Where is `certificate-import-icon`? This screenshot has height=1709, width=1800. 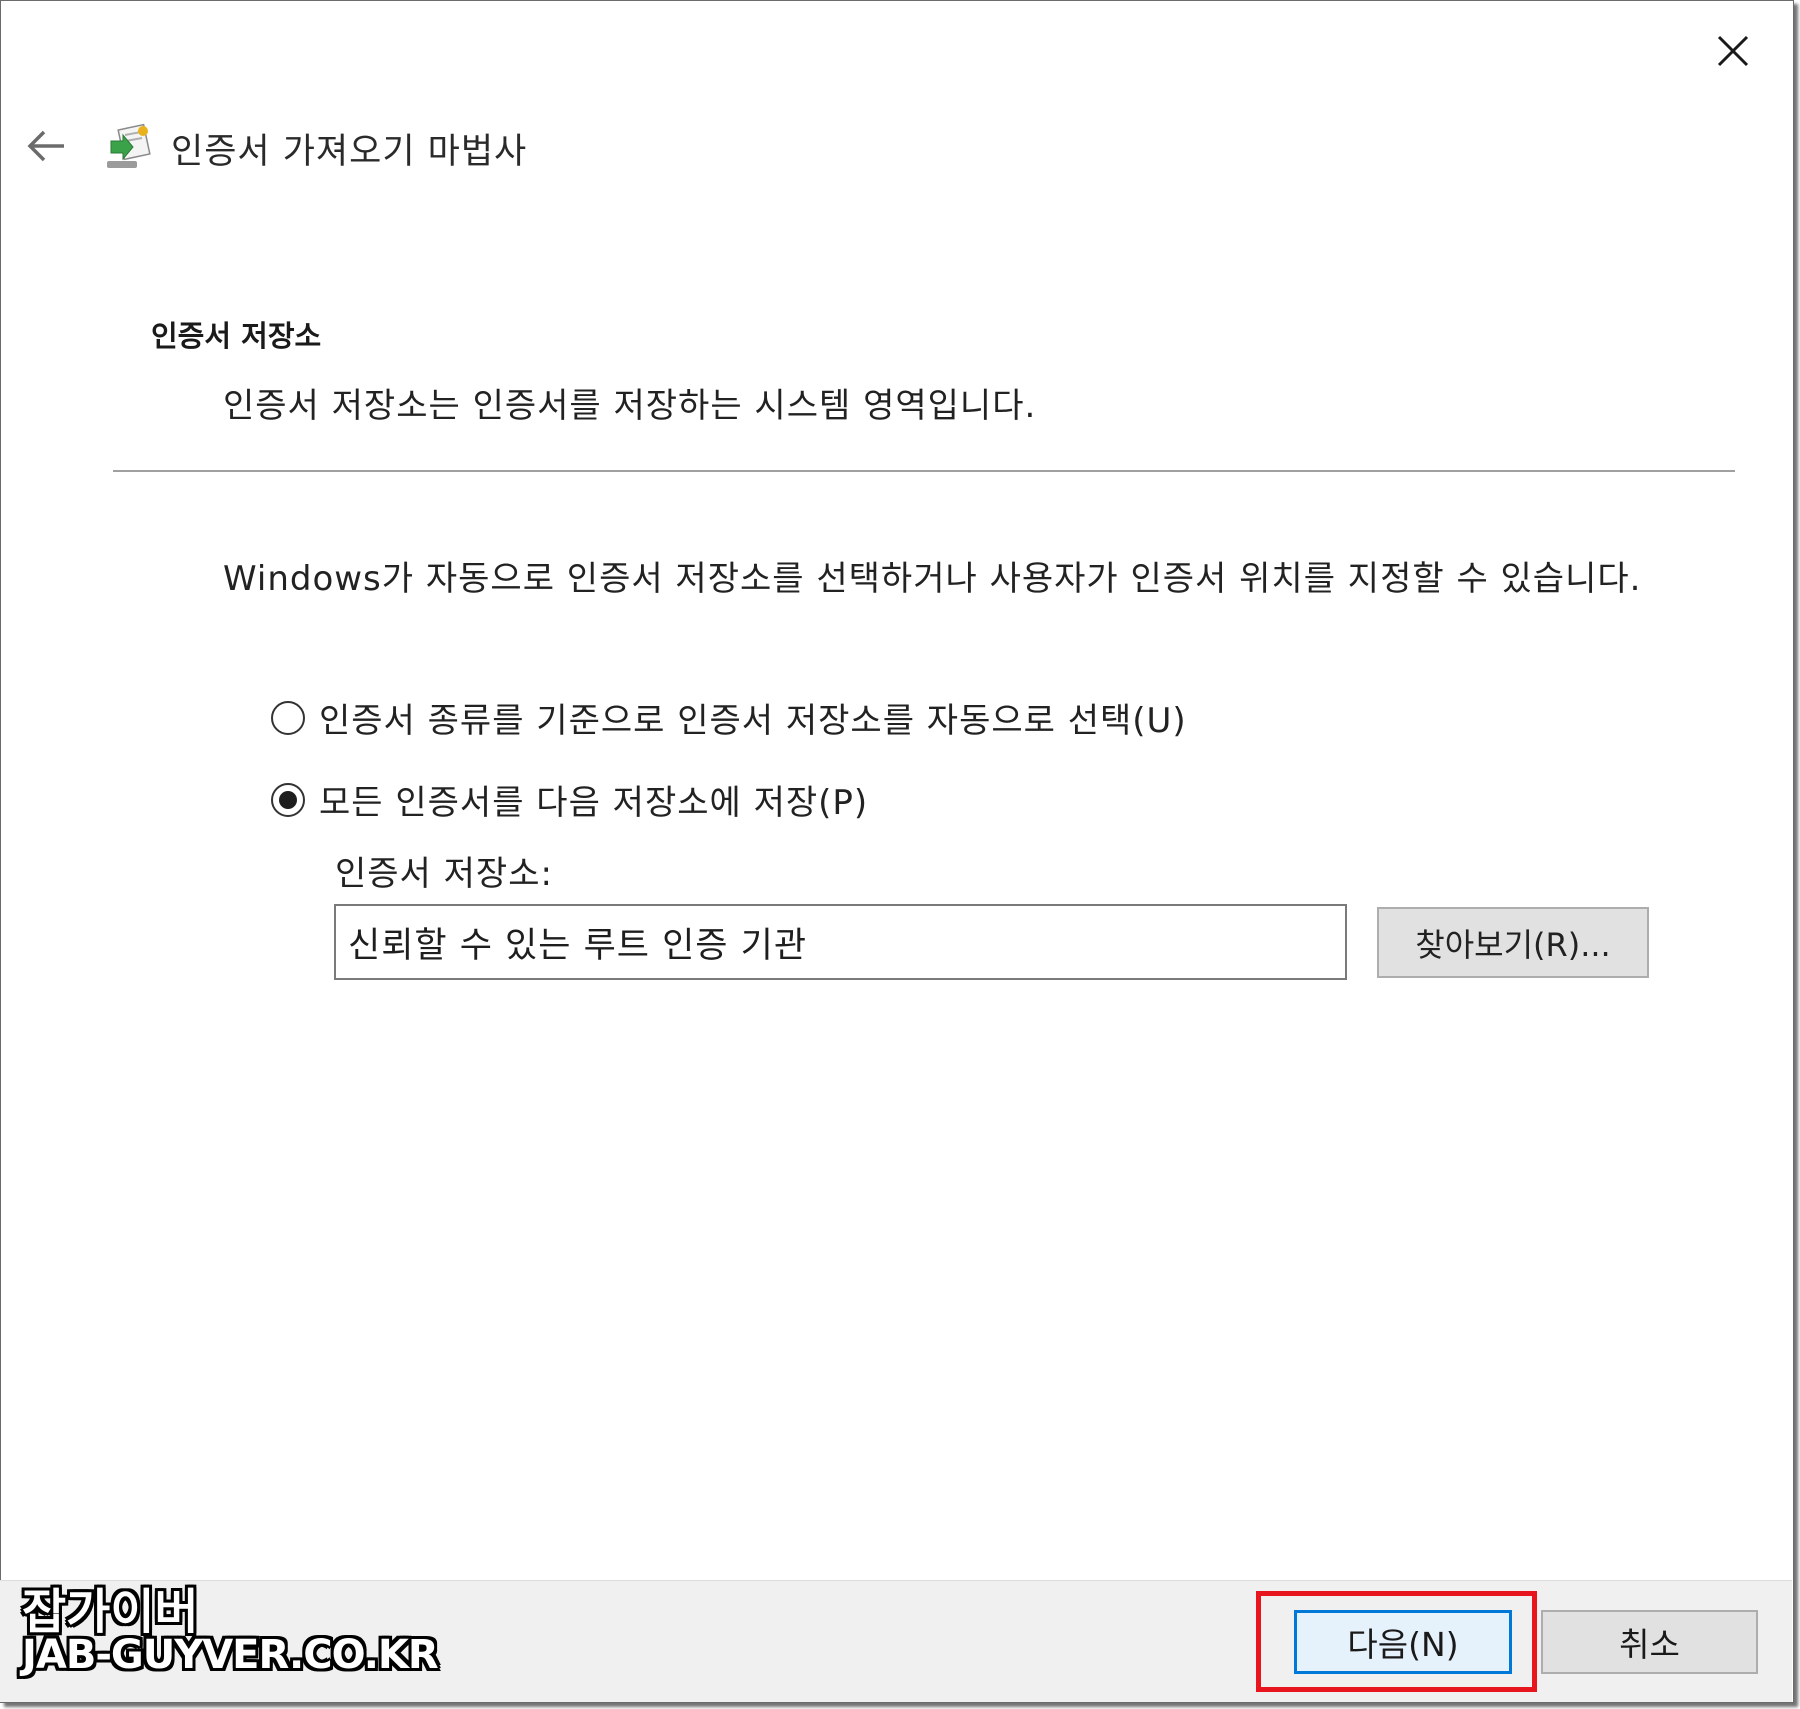
certificate-import-icon is located at coordinates (129, 145).